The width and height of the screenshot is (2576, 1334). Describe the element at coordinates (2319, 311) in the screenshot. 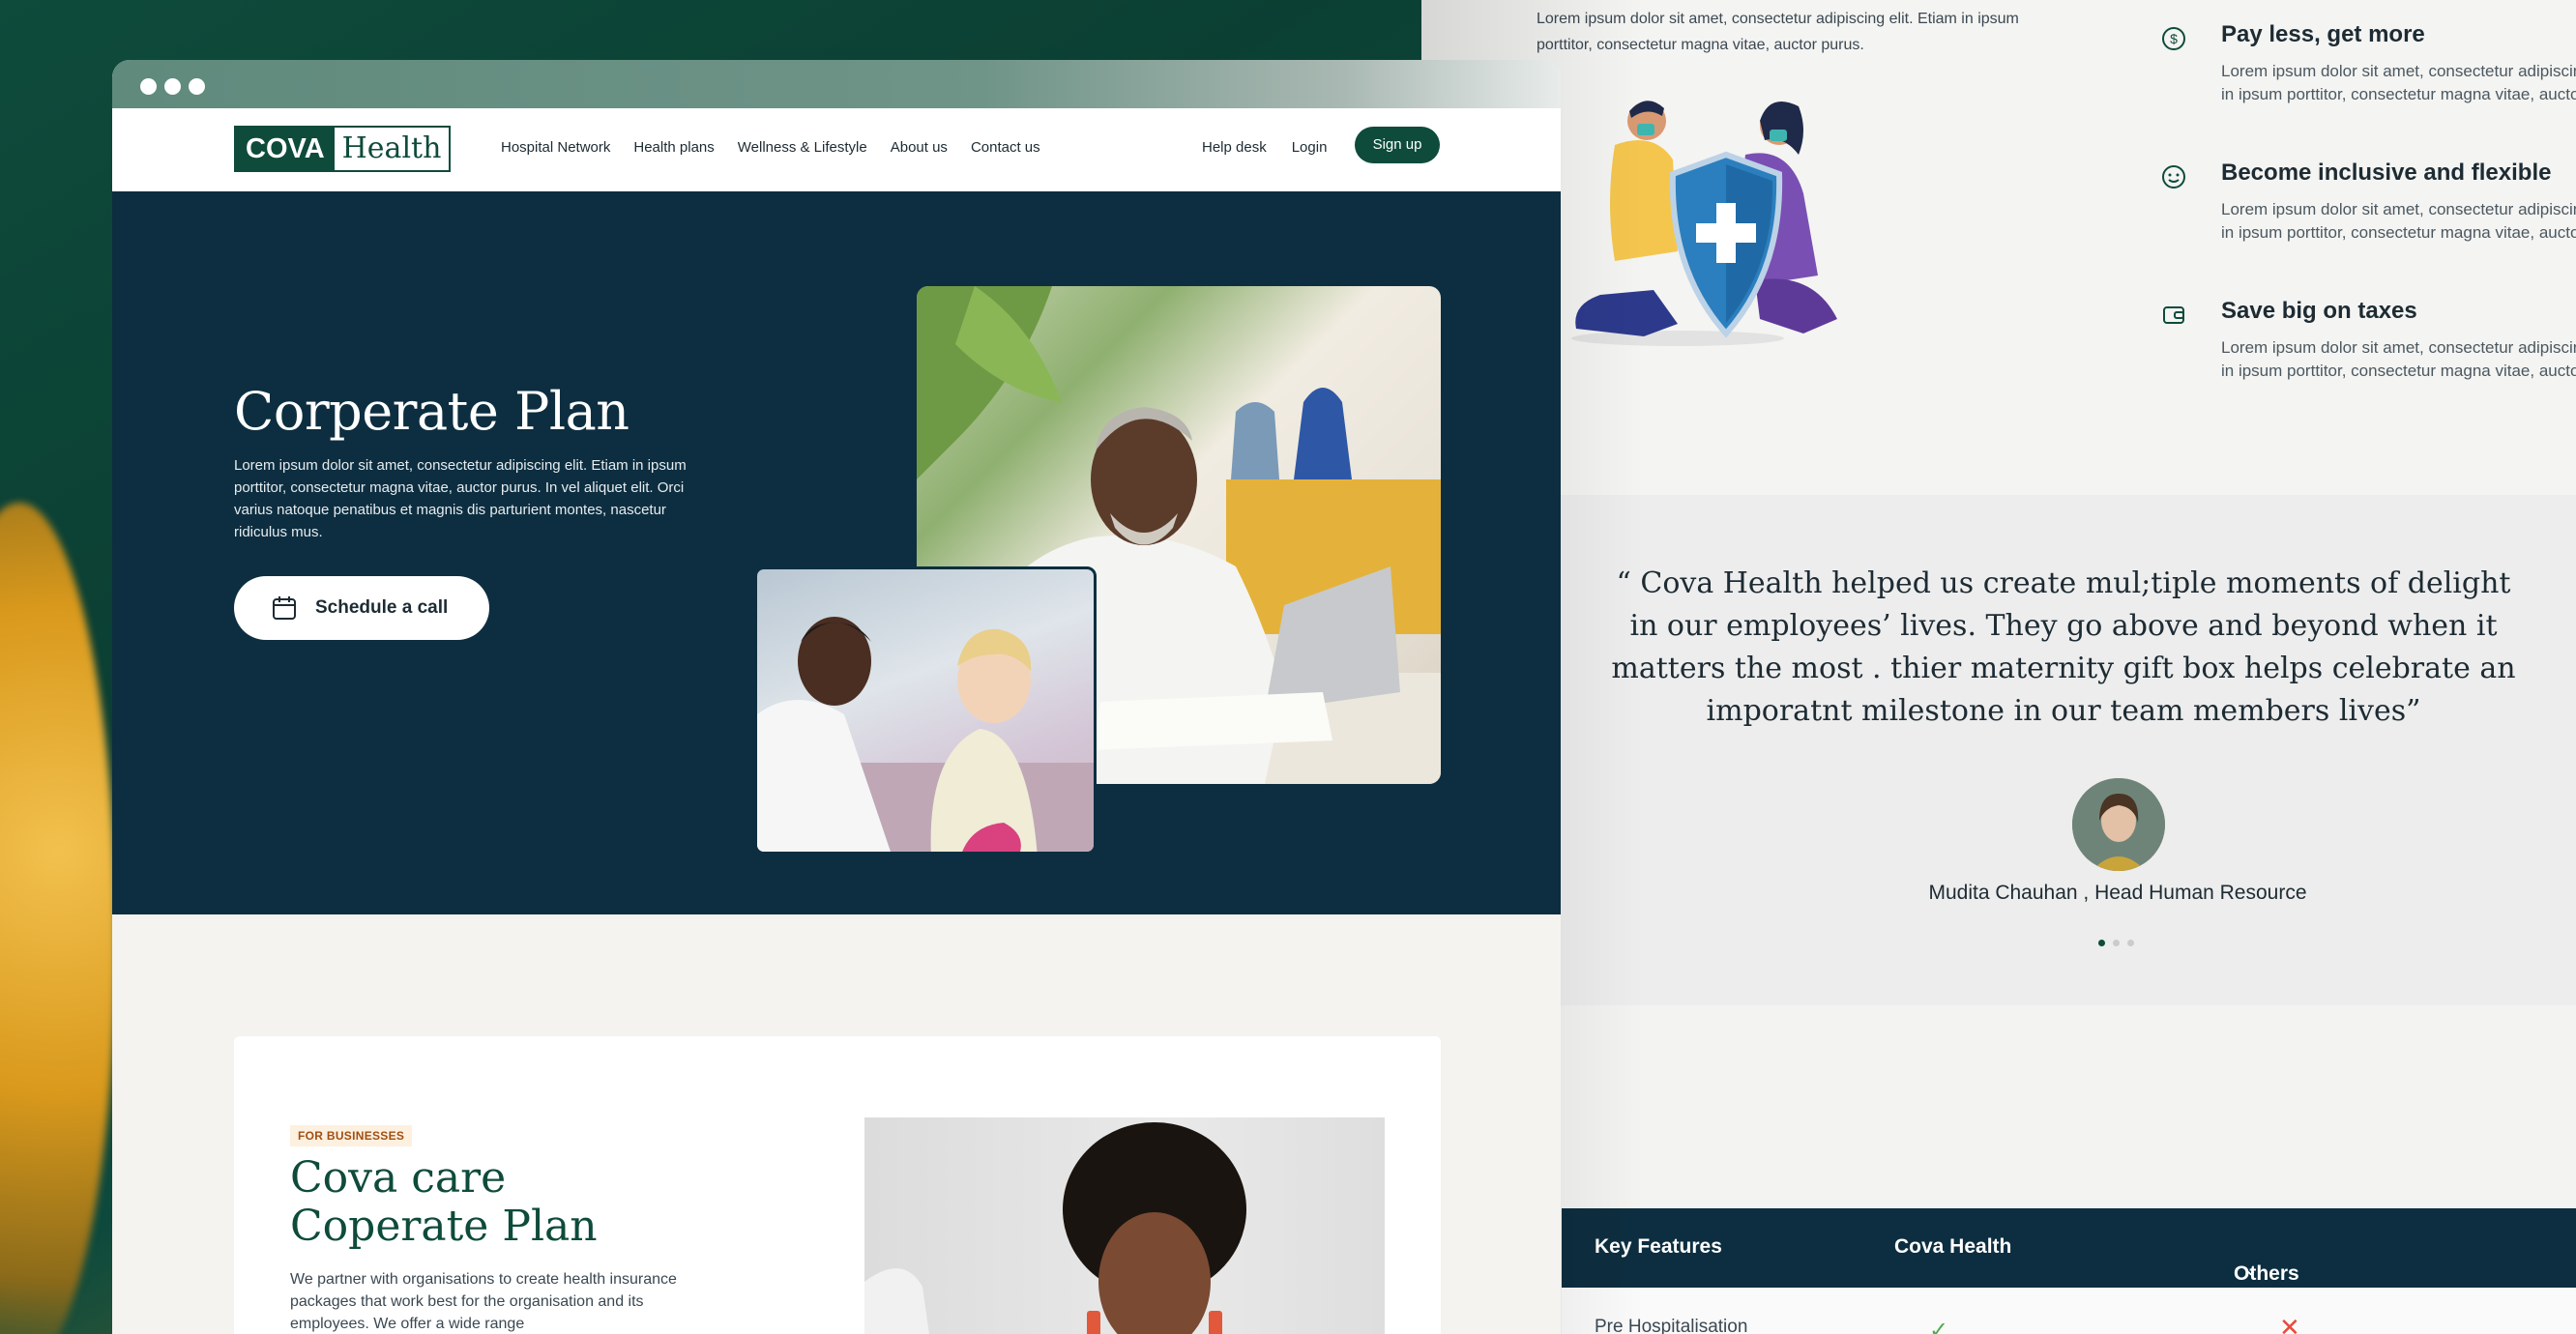

I see `benefit-title: Save big on taxes` at that location.